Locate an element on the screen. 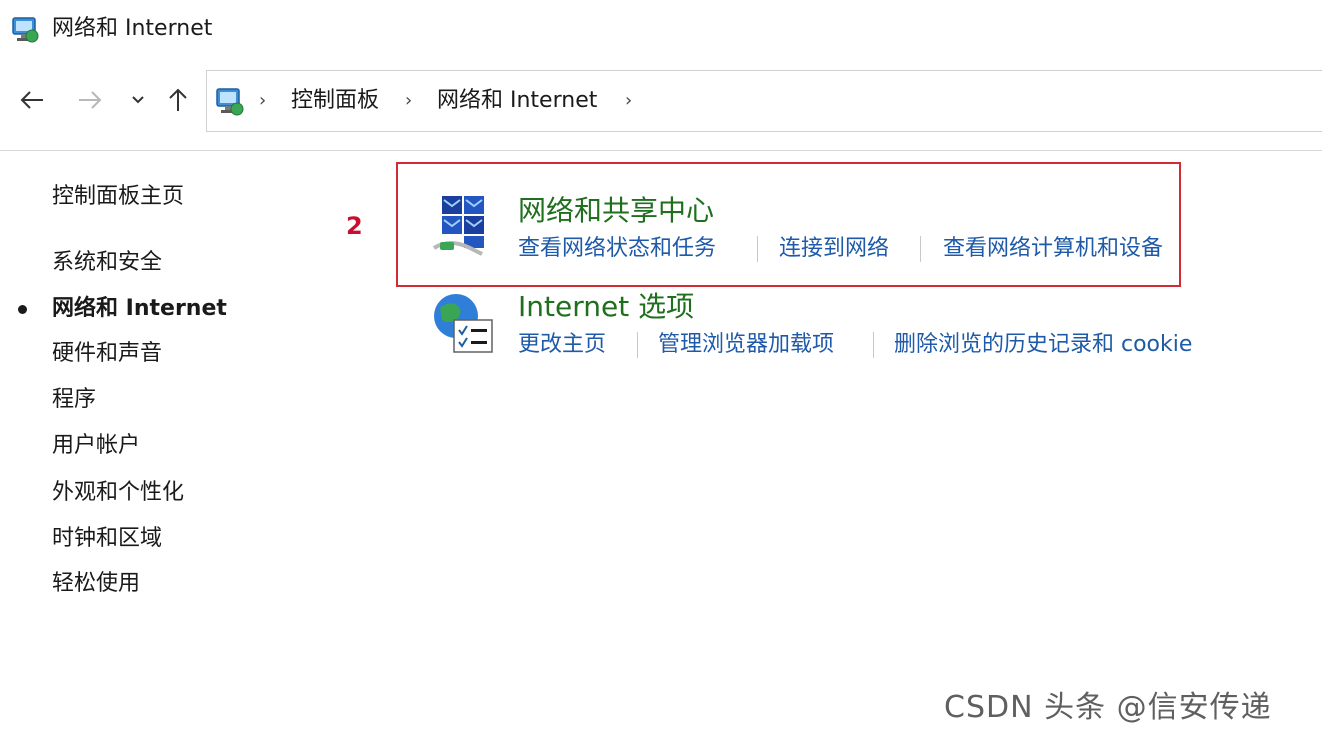 The width and height of the screenshot is (1322, 746). view-network-computers-link: 查看网络计算机和设备 is located at coordinates (1053, 249).